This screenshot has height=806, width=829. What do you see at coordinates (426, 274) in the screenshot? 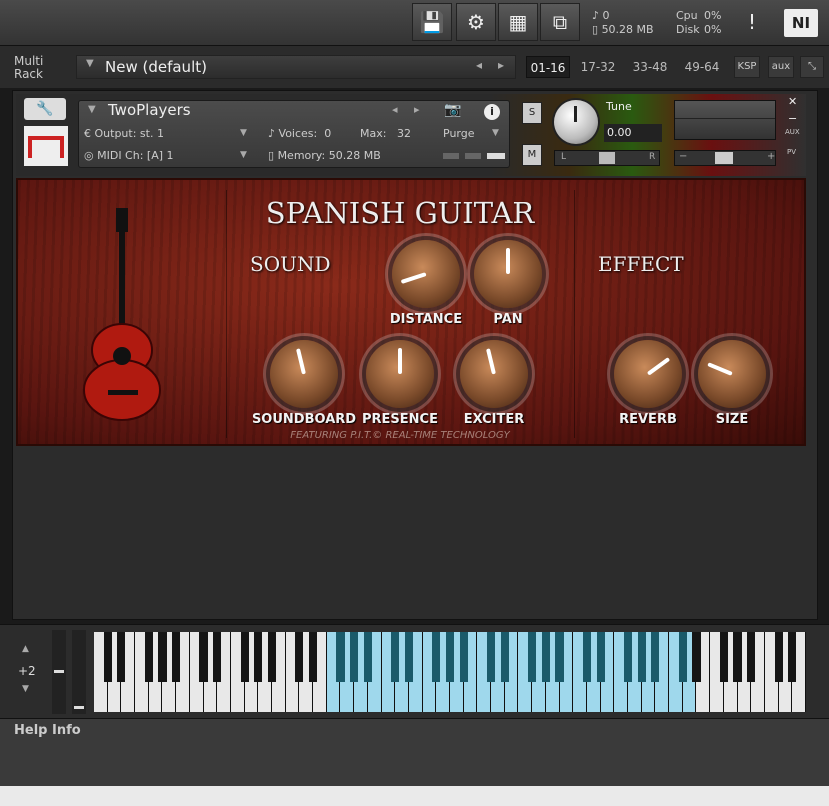
I see `distance-knob` at bounding box center [426, 274].